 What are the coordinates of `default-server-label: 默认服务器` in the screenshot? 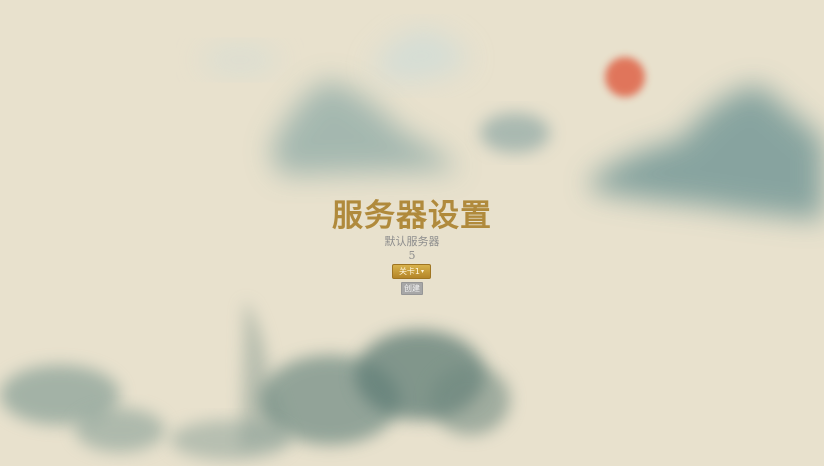 It's located at (412, 241).